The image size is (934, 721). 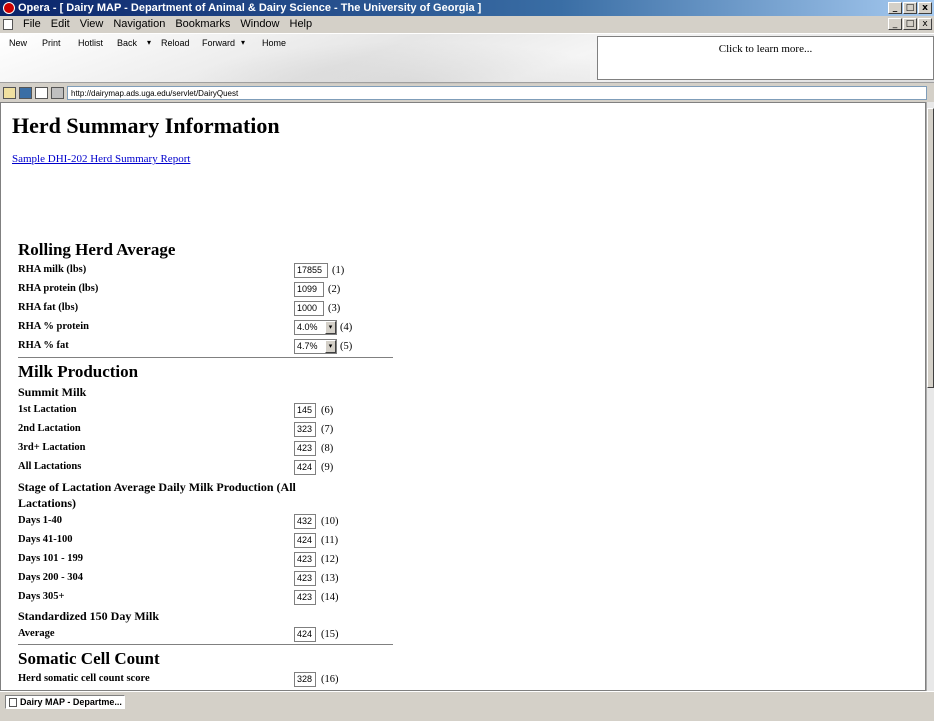 What do you see at coordinates (338, 270) in the screenshot?
I see `rha-milk-num: (1)` at bounding box center [338, 270].